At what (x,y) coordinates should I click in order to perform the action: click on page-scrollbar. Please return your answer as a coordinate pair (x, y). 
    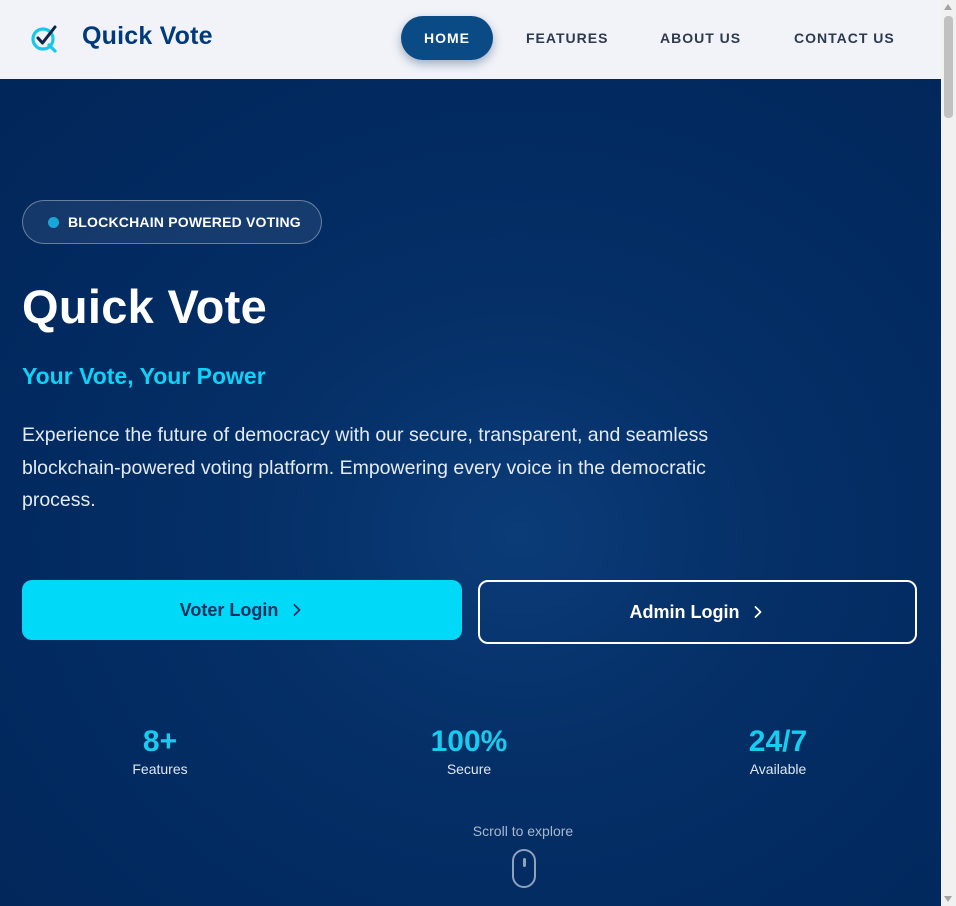
    Looking at the image, I should click on (948, 453).